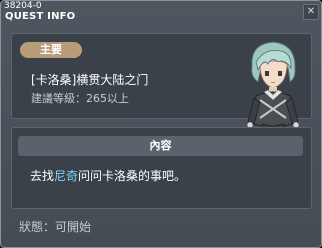 This screenshot has width=322, height=248. What do you see at coordinates (37, 227) in the screenshot?
I see `quest-status-label: 狀態：` at bounding box center [37, 227].